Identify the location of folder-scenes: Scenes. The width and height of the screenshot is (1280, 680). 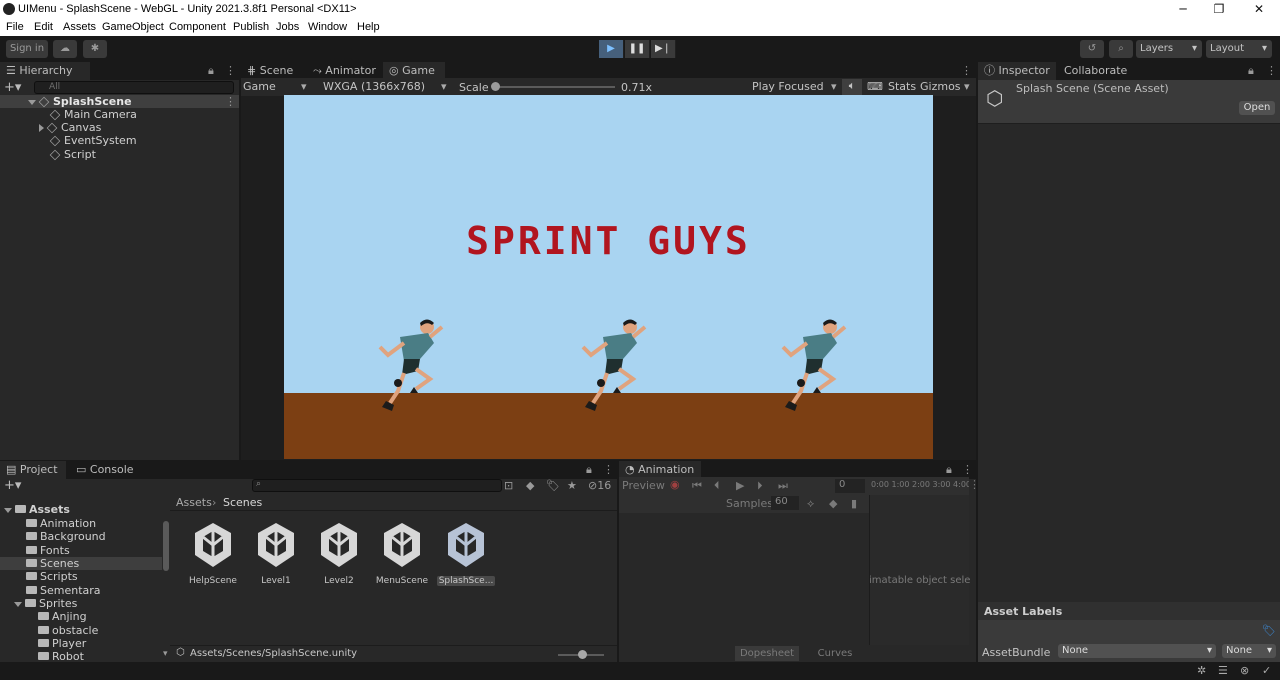
(52, 563).